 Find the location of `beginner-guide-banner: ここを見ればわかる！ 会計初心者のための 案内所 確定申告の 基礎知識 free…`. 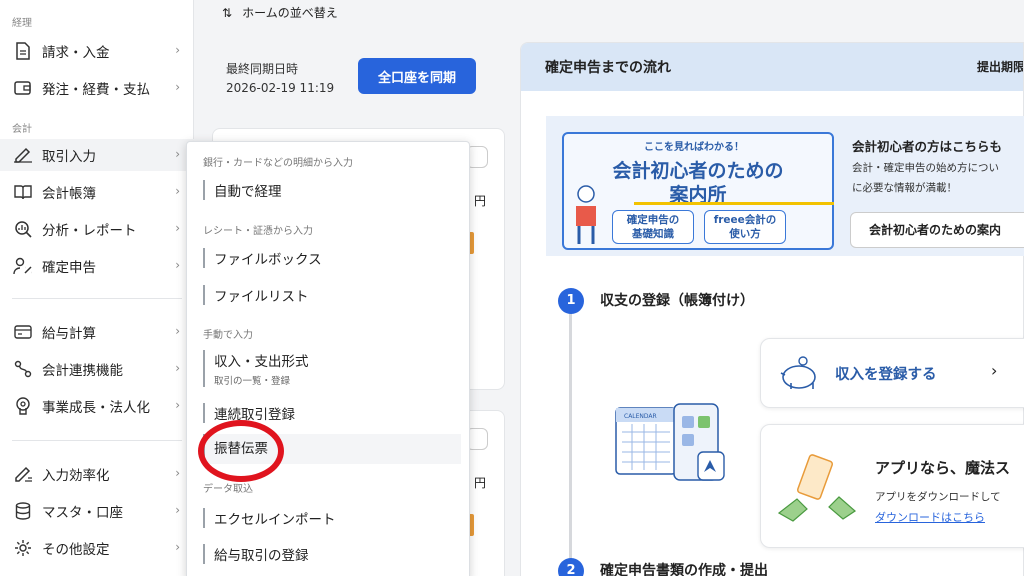

beginner-guide-banner: ここを見ればわかる！ 会計初心者のための 案内所 確定申告の 基礎知識 free… is located at coordinates (698, 191).